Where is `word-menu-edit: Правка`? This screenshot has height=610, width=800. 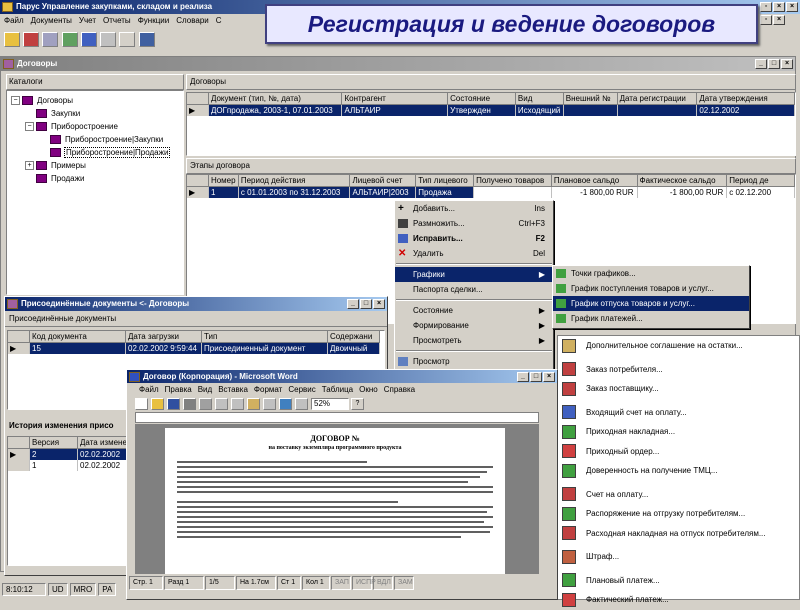
word-menu-edit: Правка is located at coordinates (178, 389).